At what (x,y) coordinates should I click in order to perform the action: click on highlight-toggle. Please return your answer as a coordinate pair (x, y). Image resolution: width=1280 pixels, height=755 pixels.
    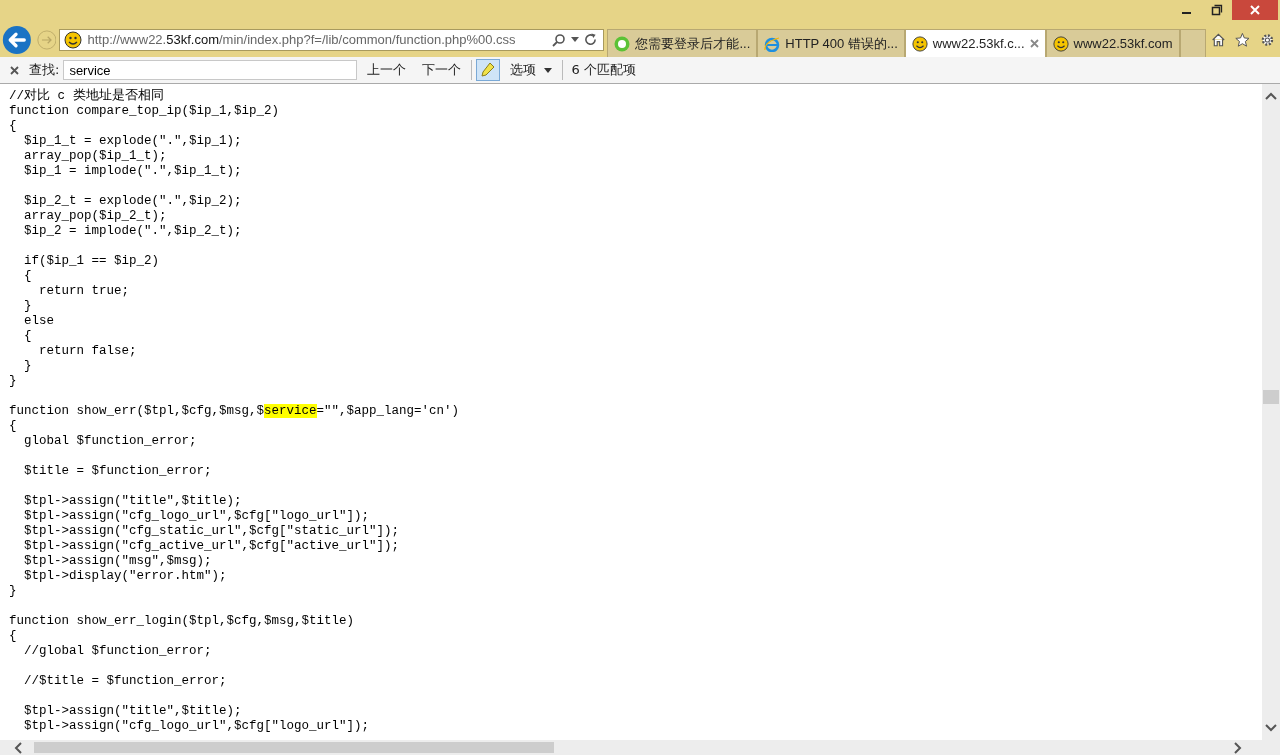
    Looking at the image, I should click on (488, 70).